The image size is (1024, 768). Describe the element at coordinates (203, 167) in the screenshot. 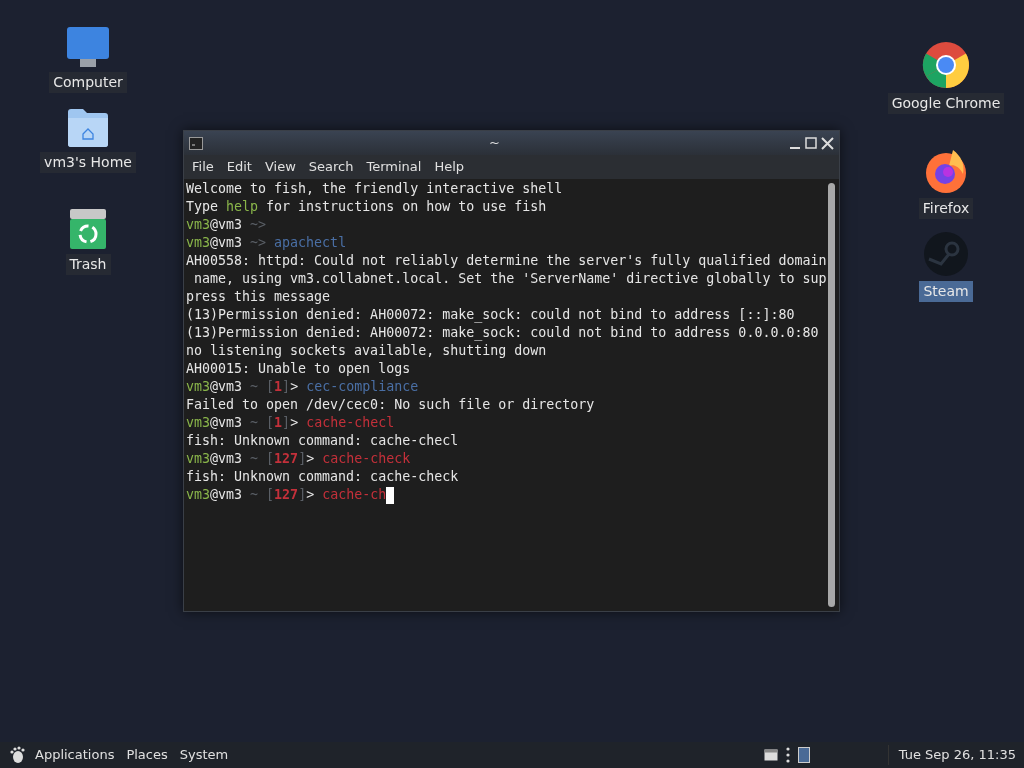

I see `menu-item: File` at that location.